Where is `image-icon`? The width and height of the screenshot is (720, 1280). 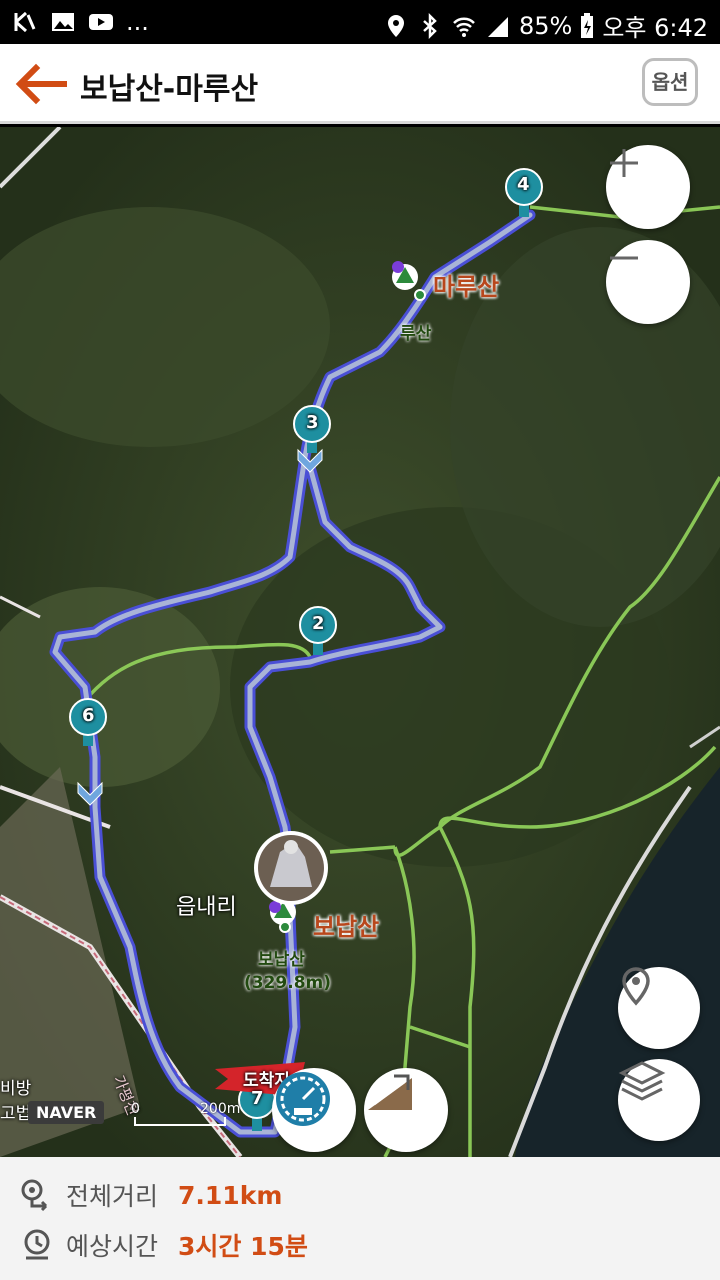
image-icon is located at coordinates (63, 22).